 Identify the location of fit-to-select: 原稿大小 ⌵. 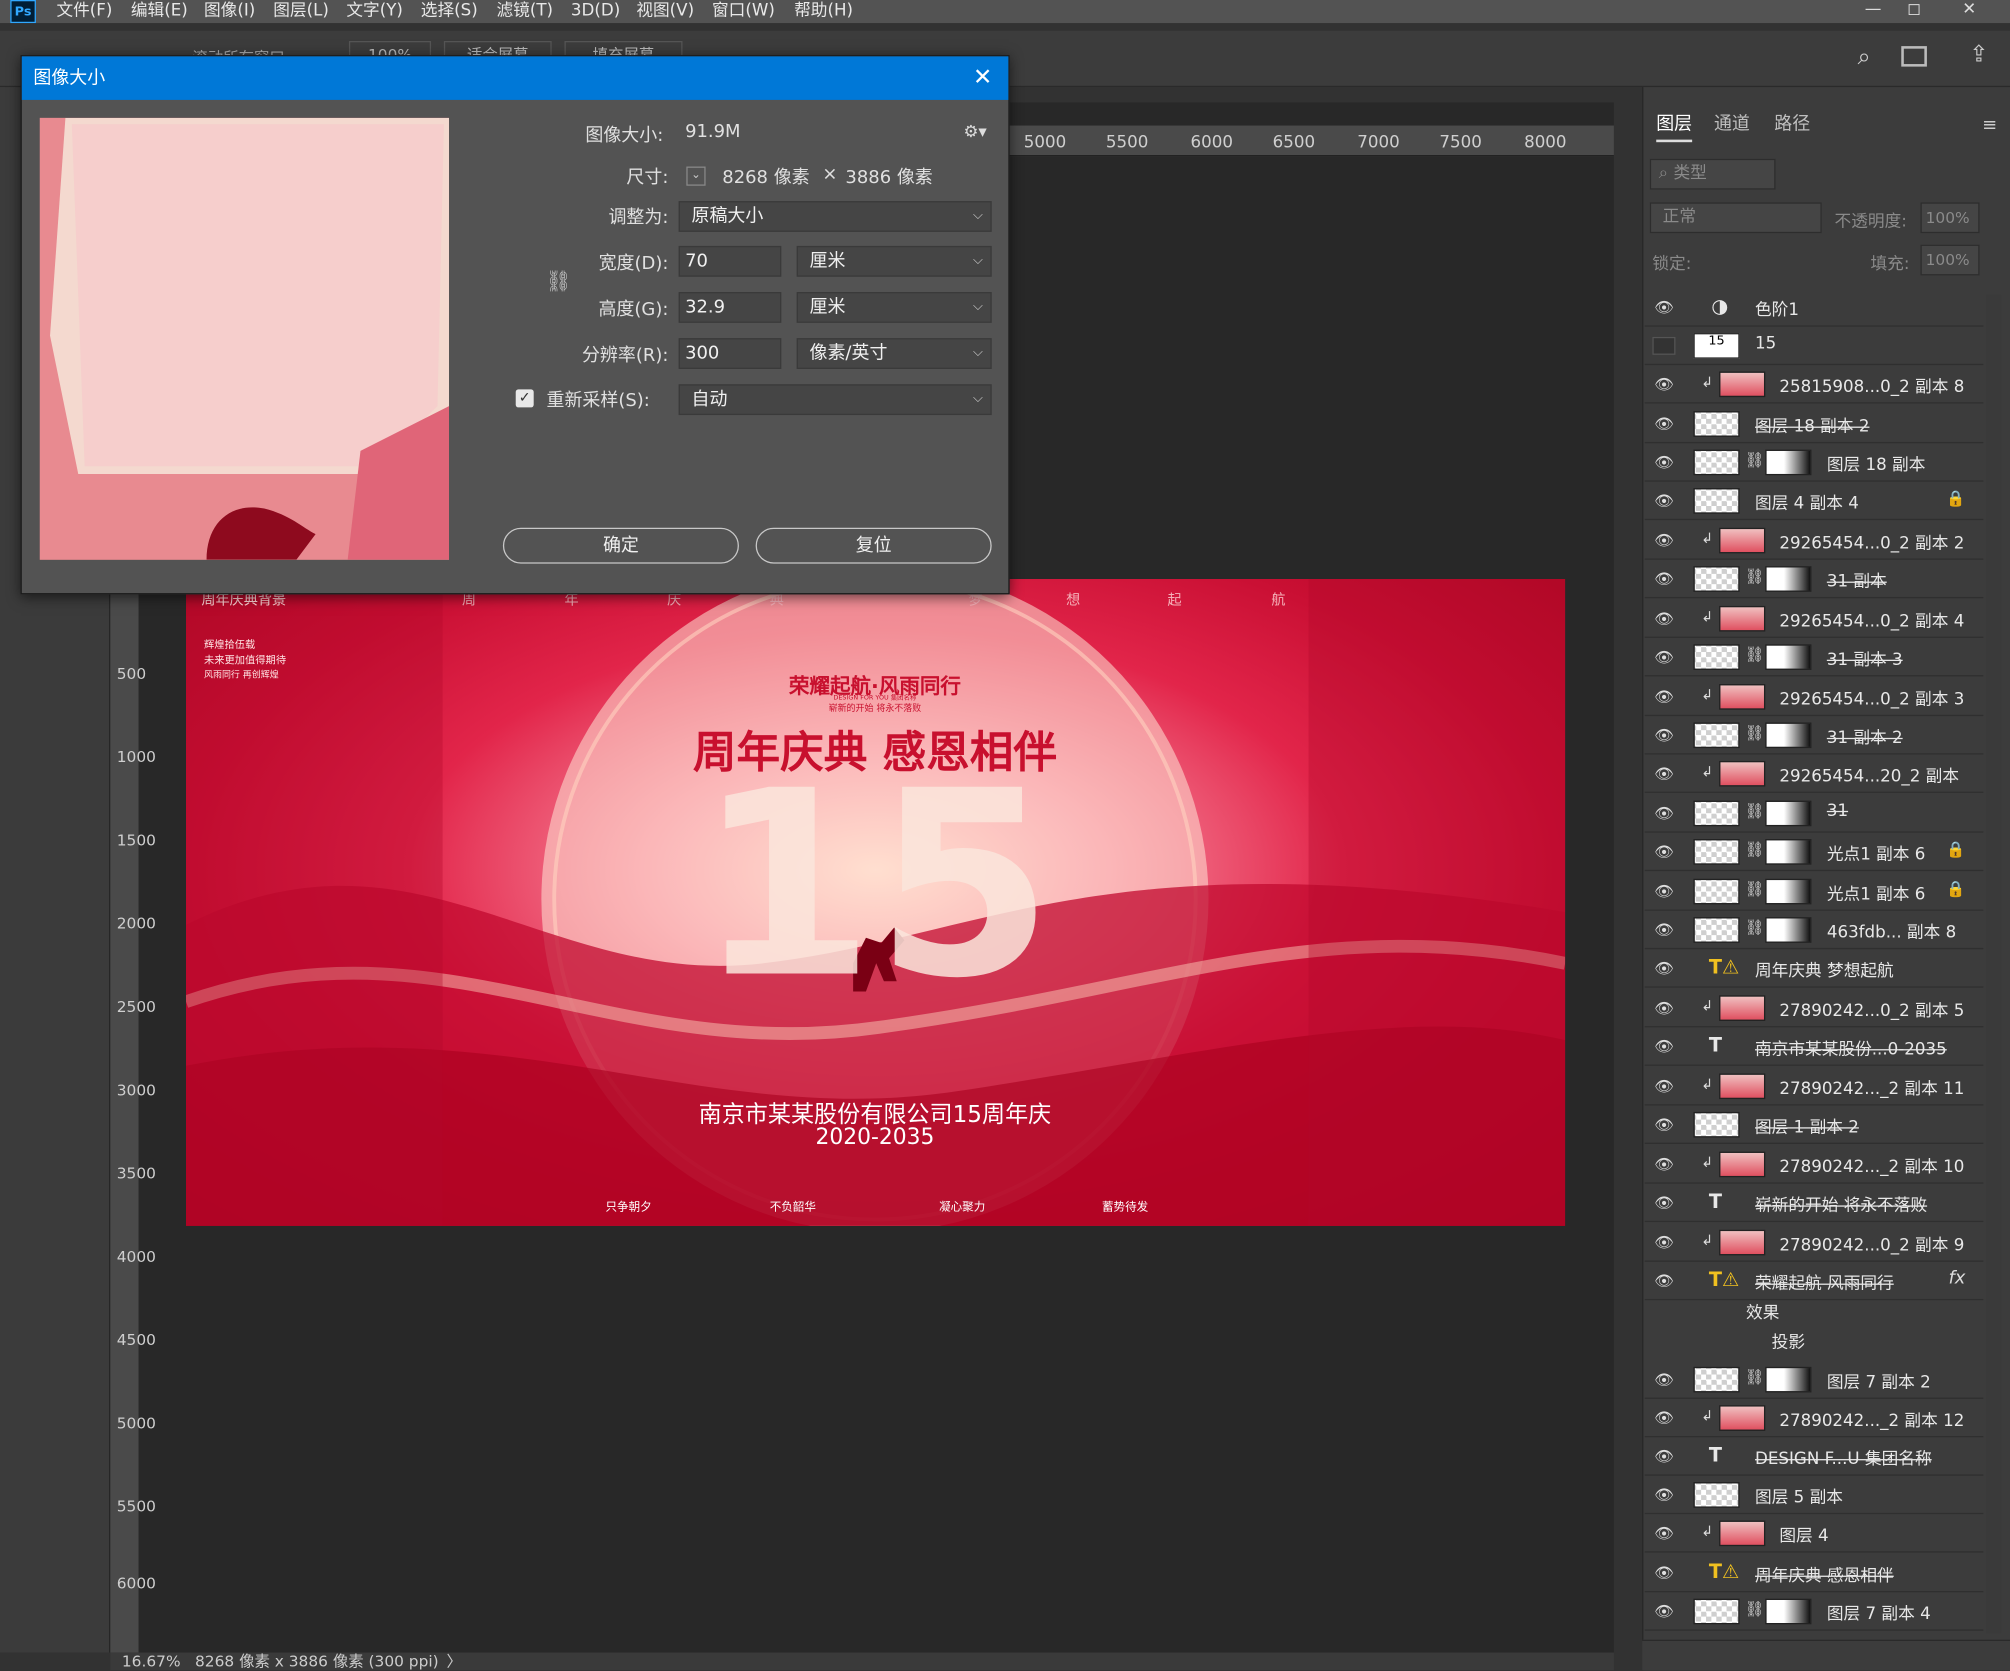
(835, 216).